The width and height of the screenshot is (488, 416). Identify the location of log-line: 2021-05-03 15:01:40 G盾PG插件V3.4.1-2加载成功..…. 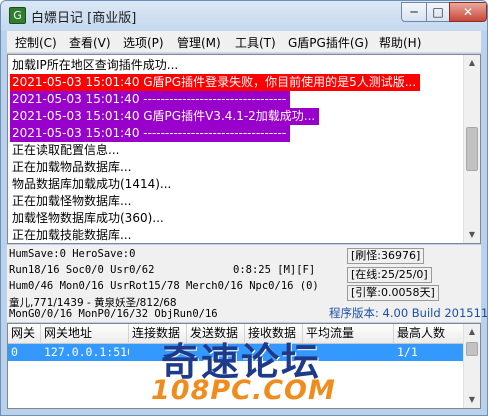
(165, 116).